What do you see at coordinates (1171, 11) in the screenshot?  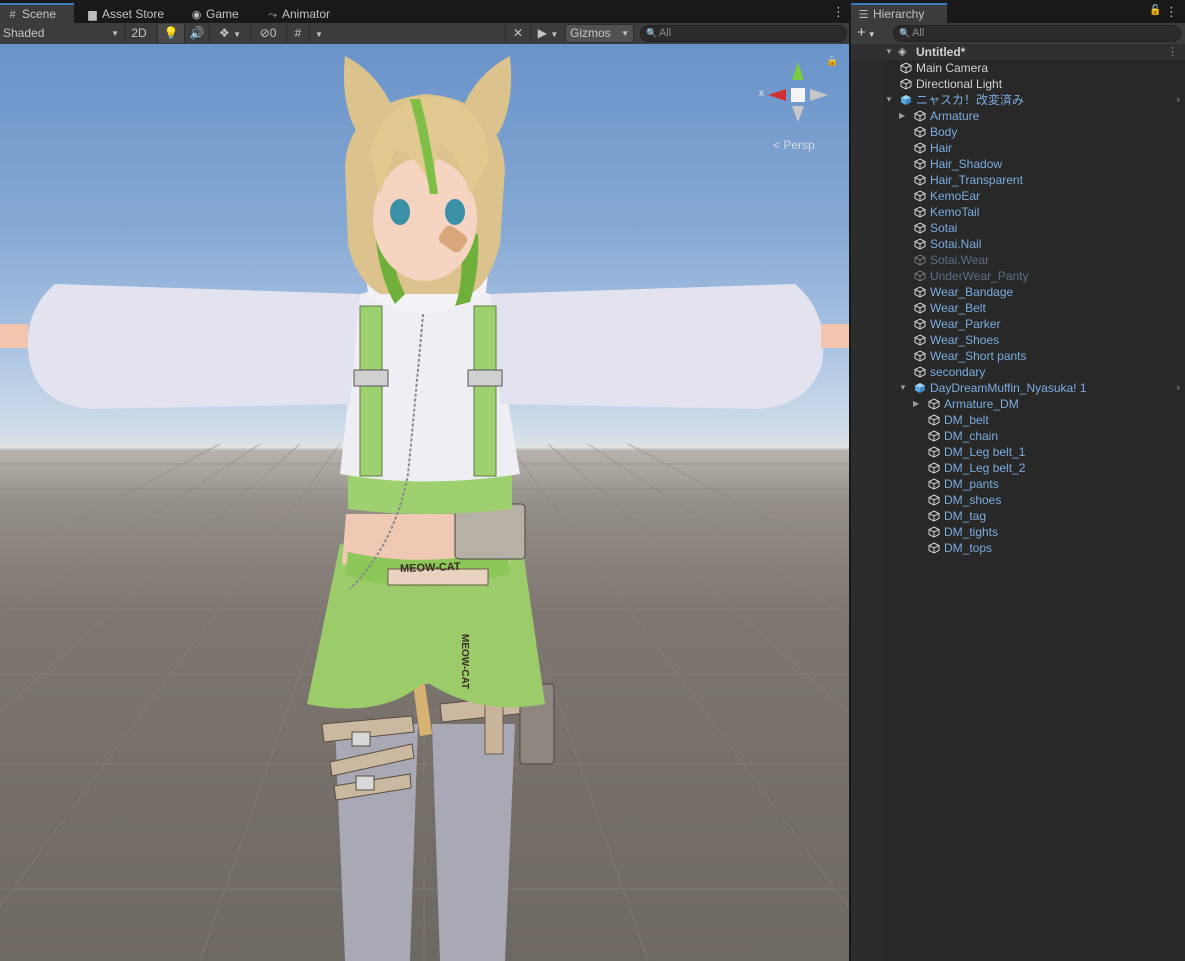 I see `hierarchy-menu-icon: ⋮` at bounding box center [1171, 11].